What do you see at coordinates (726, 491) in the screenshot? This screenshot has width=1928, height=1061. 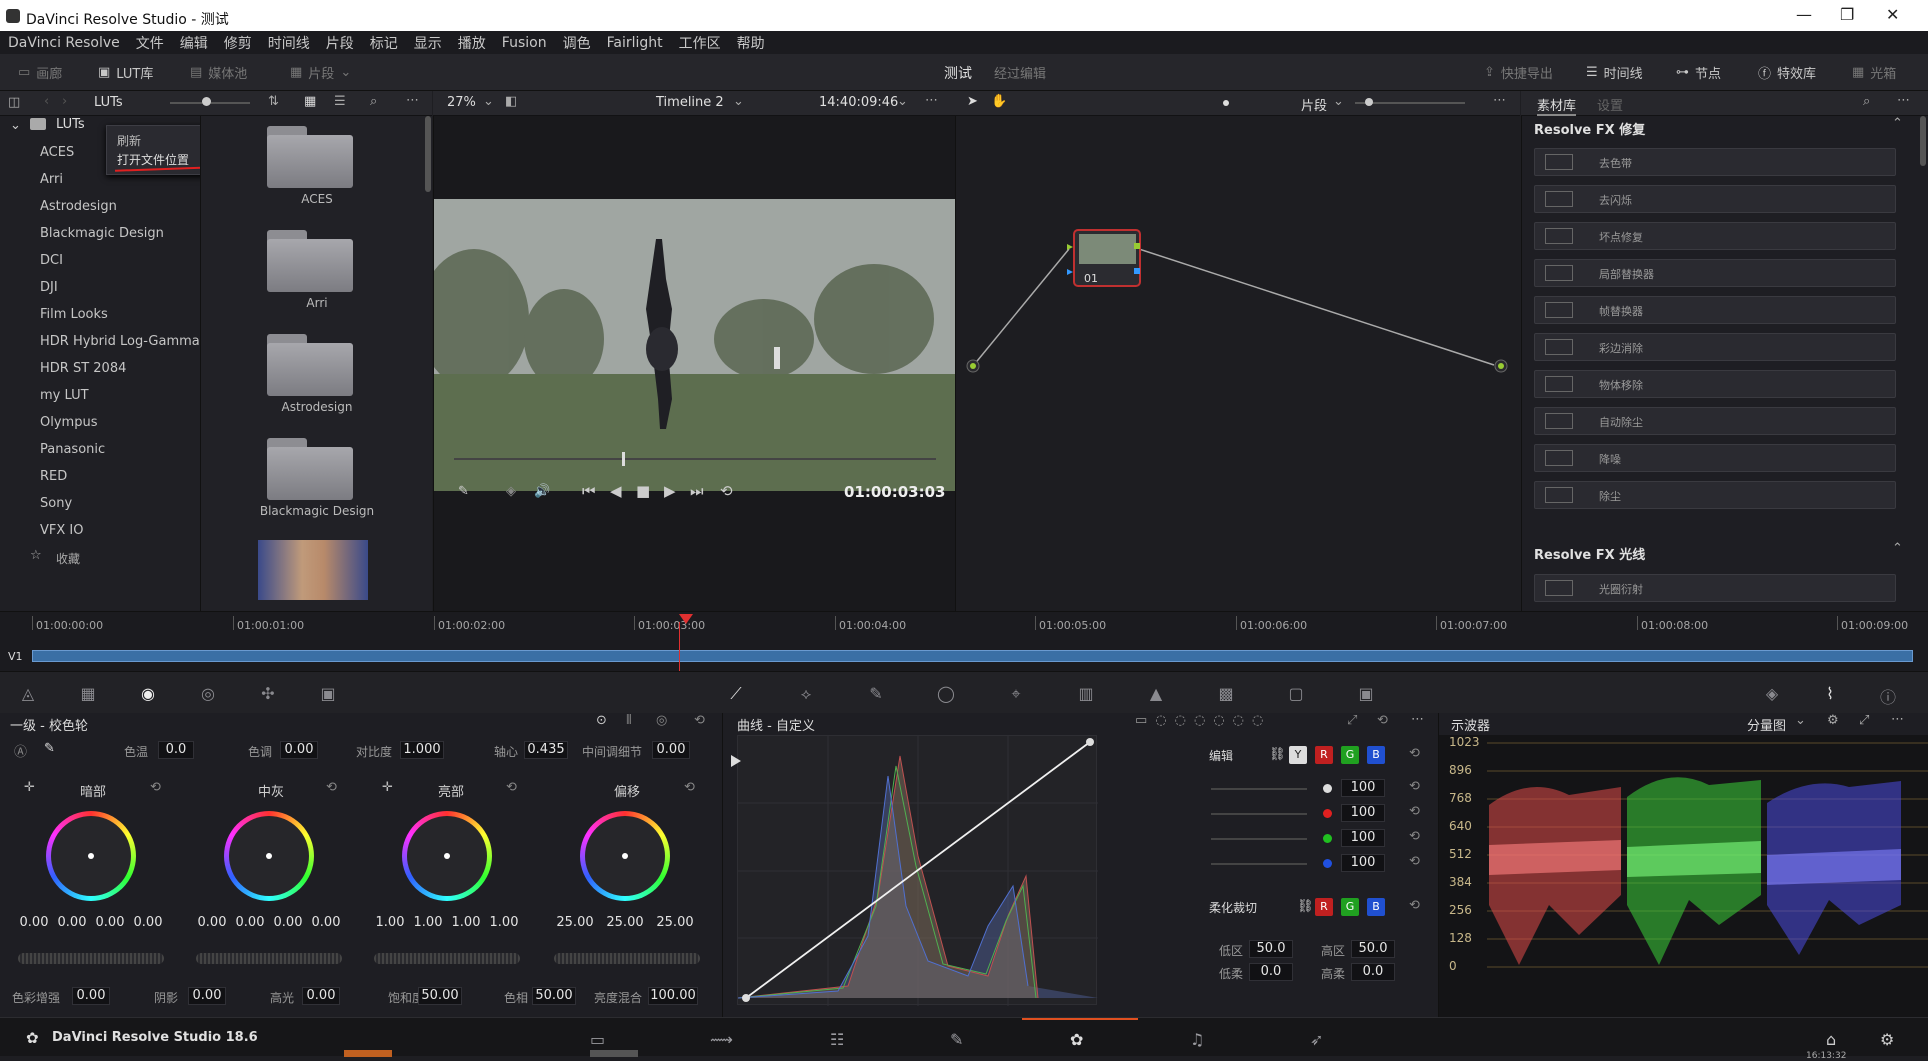 I see `loop-icon: ⟲` at bounding box center [726, 491].